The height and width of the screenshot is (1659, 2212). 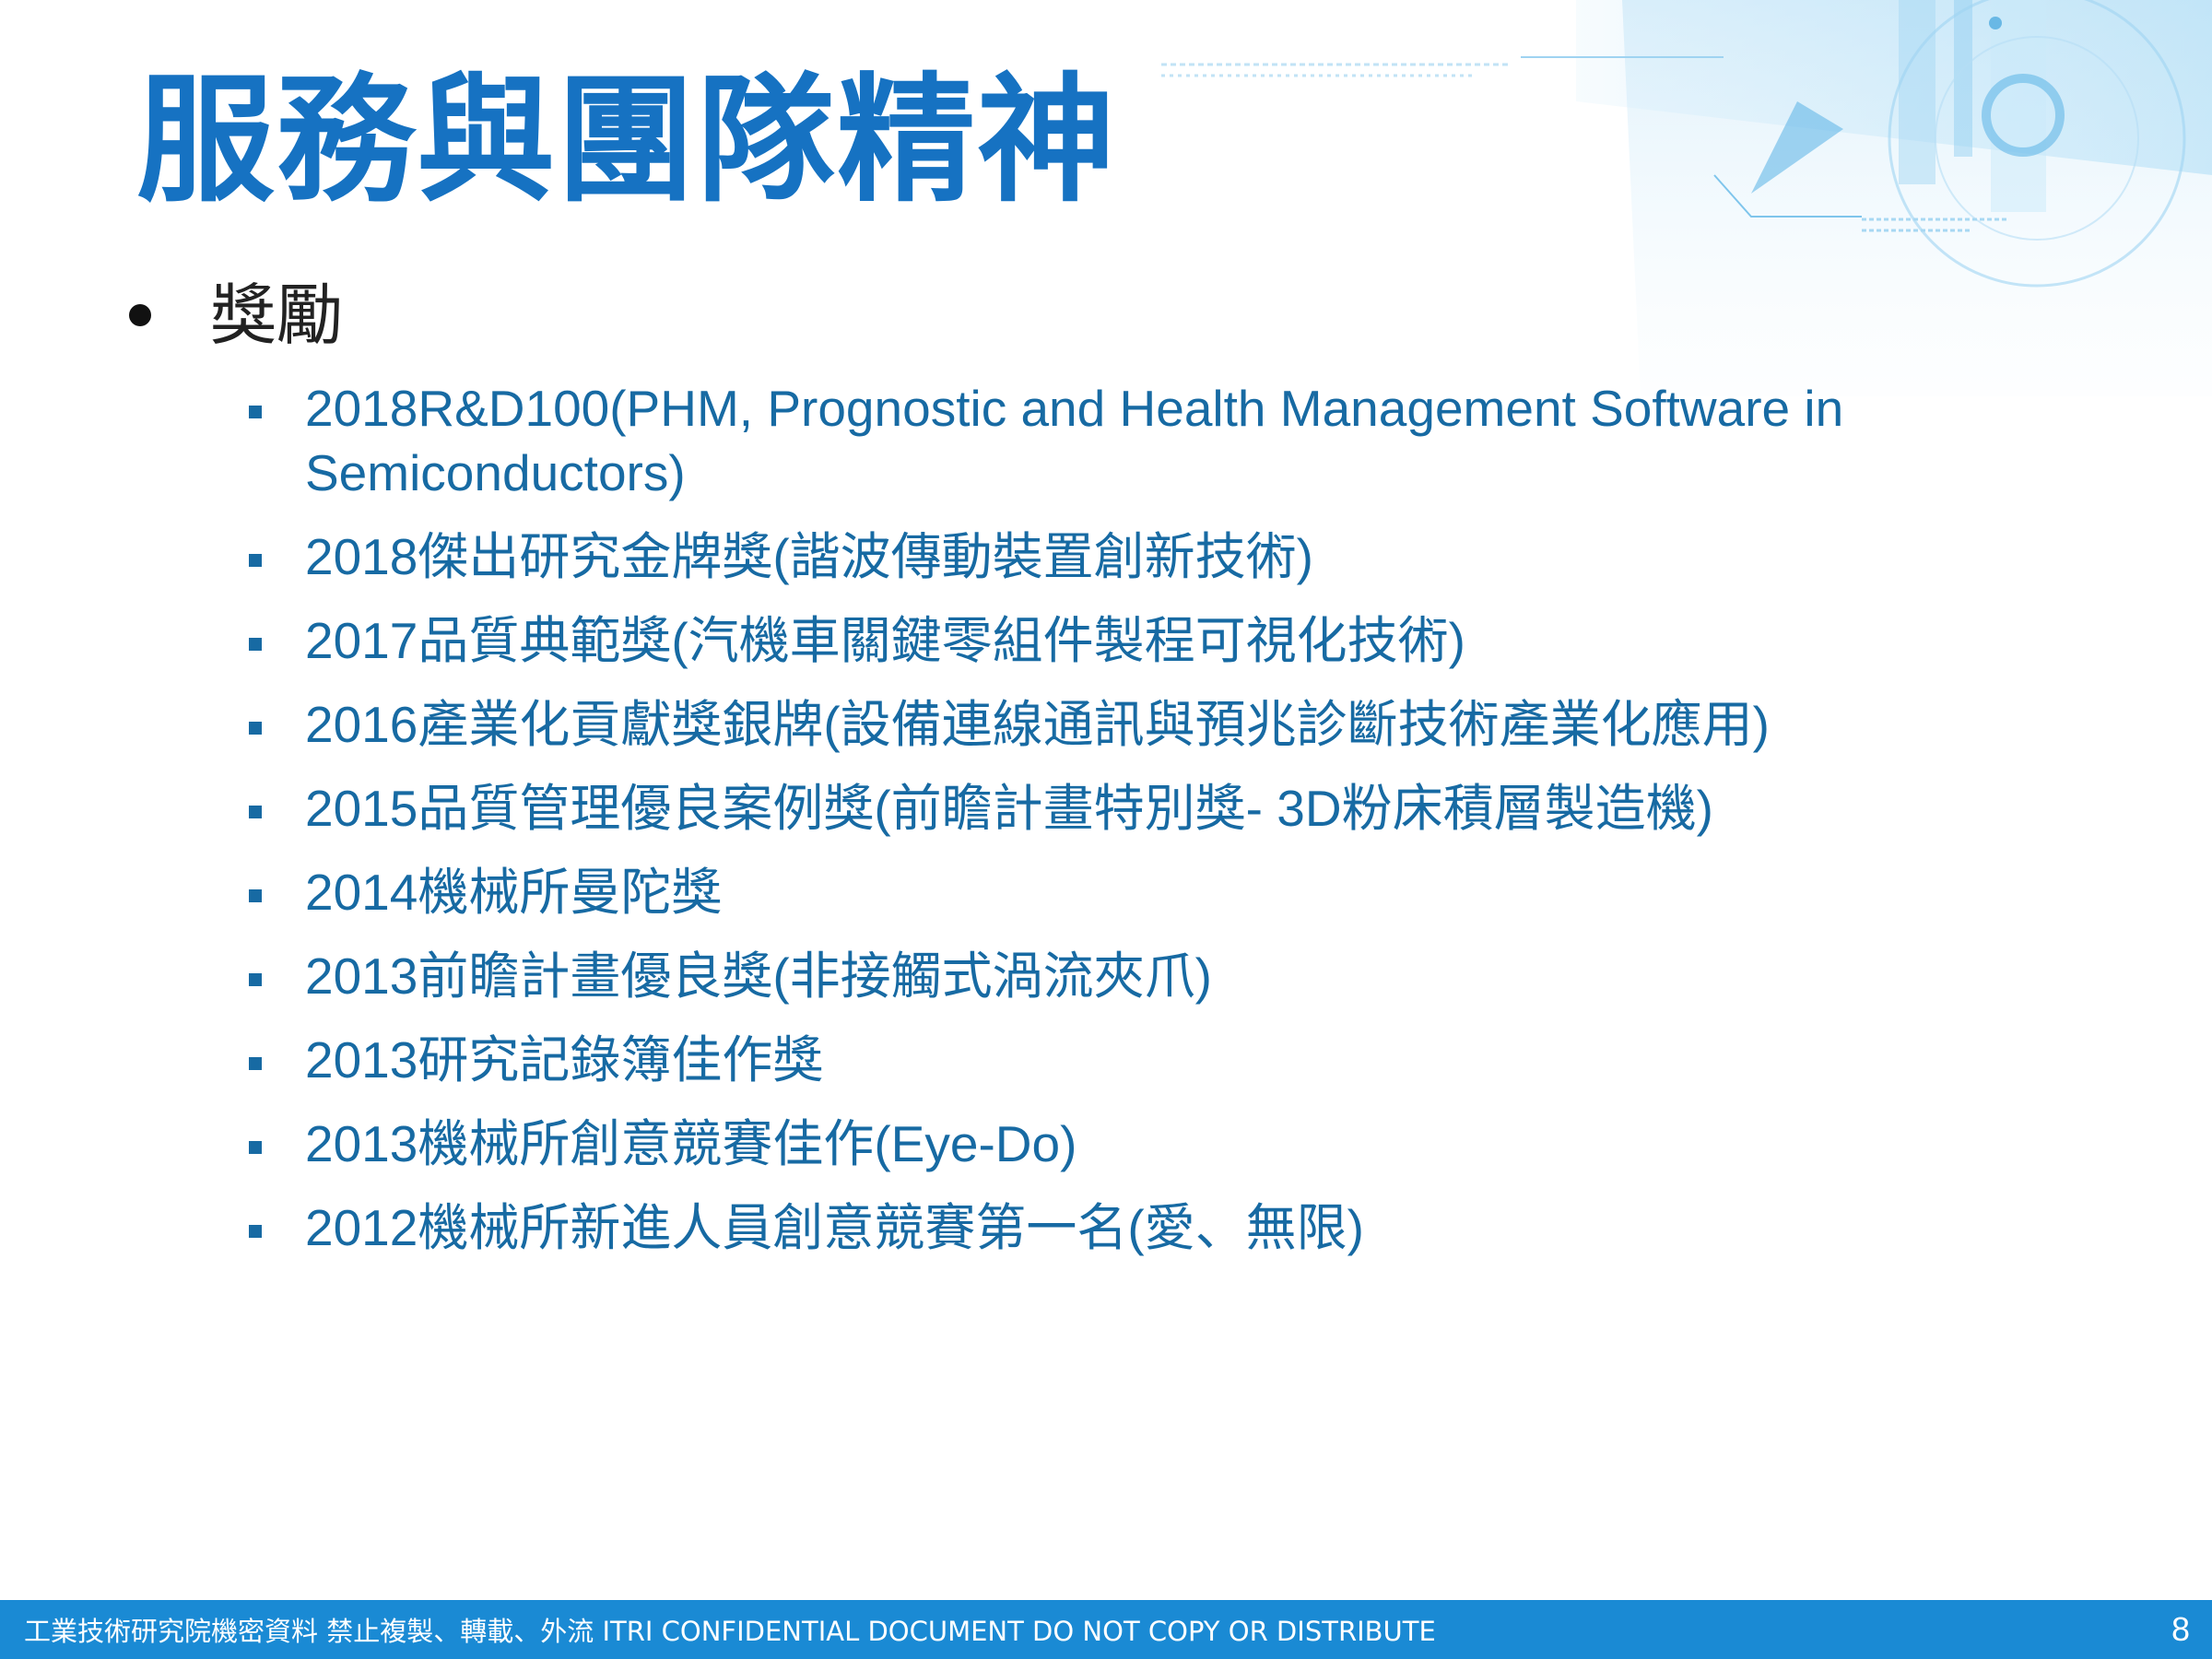 I want to click on award-item: 2018傑出研究金牌獎(諧波傳動裝置創新技術), so click(x=1168, y=556).